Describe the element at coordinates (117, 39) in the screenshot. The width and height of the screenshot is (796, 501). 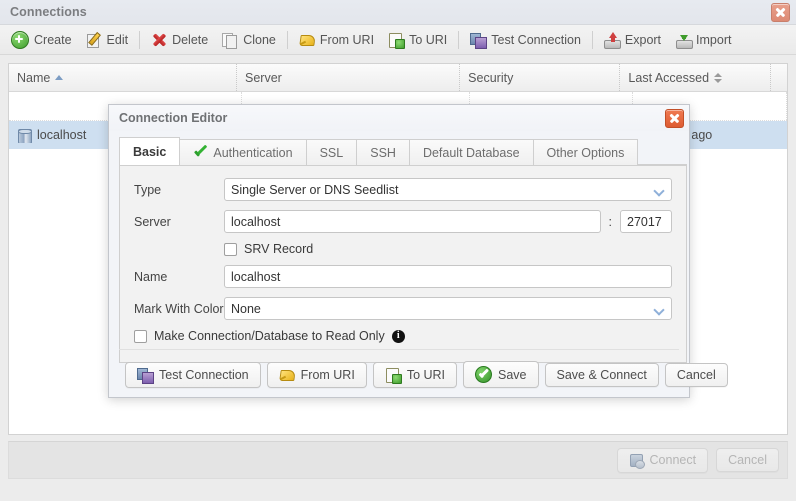
I see `toolbar-edit-label: Edit` at that location.